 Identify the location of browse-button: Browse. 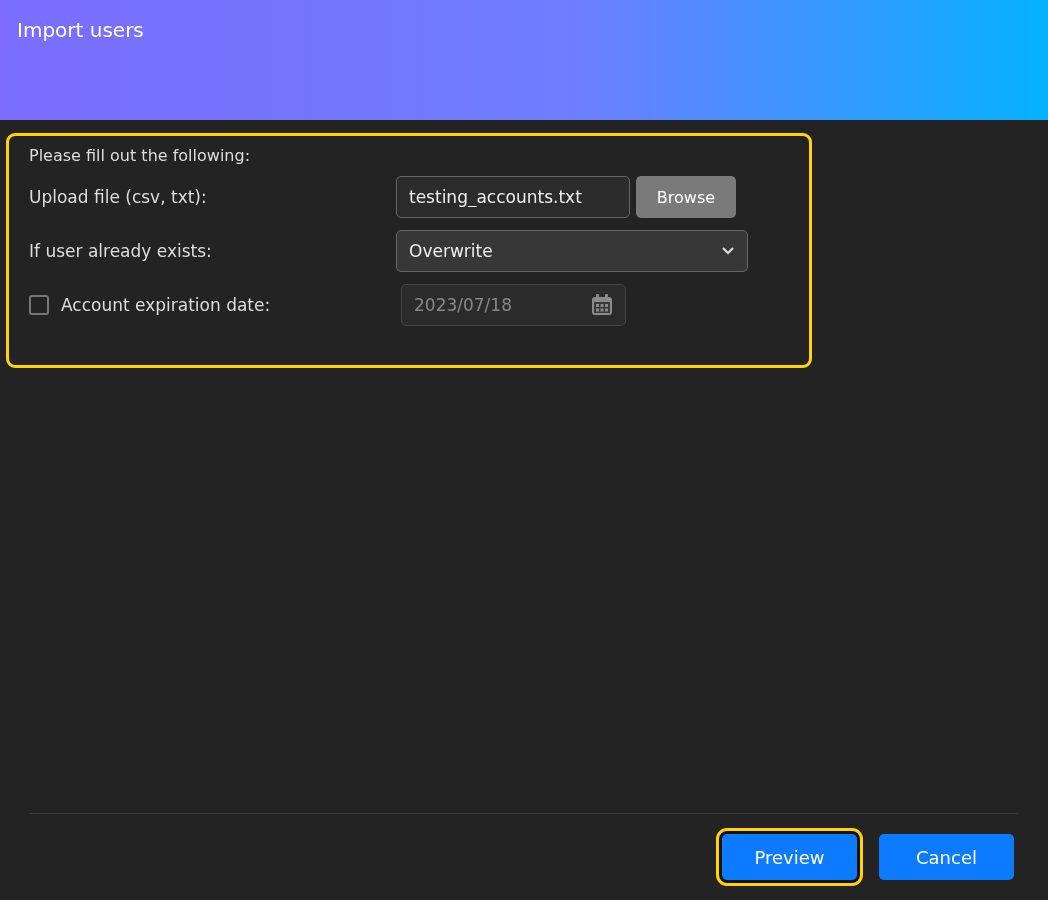
(686, 197).